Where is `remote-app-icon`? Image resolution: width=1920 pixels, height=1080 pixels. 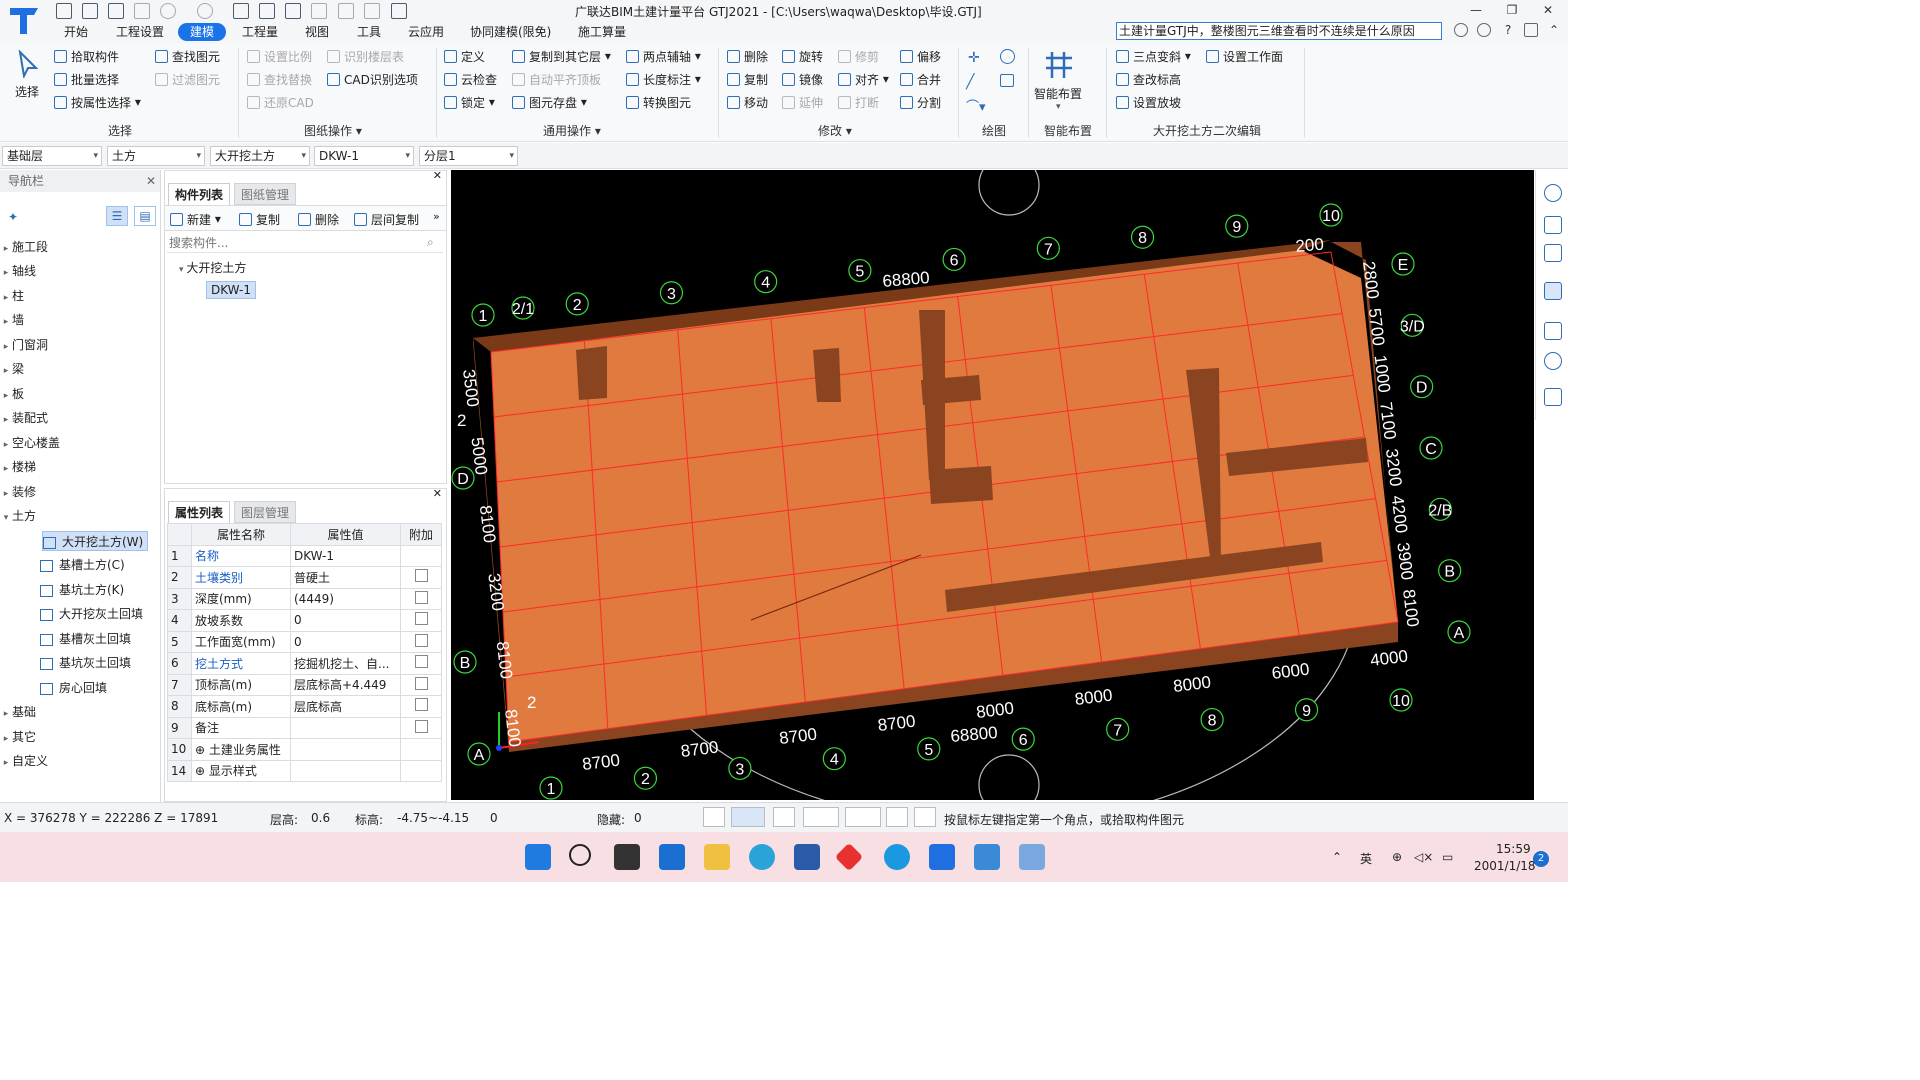
remote-app-icon is located at coordinates (987, 857).